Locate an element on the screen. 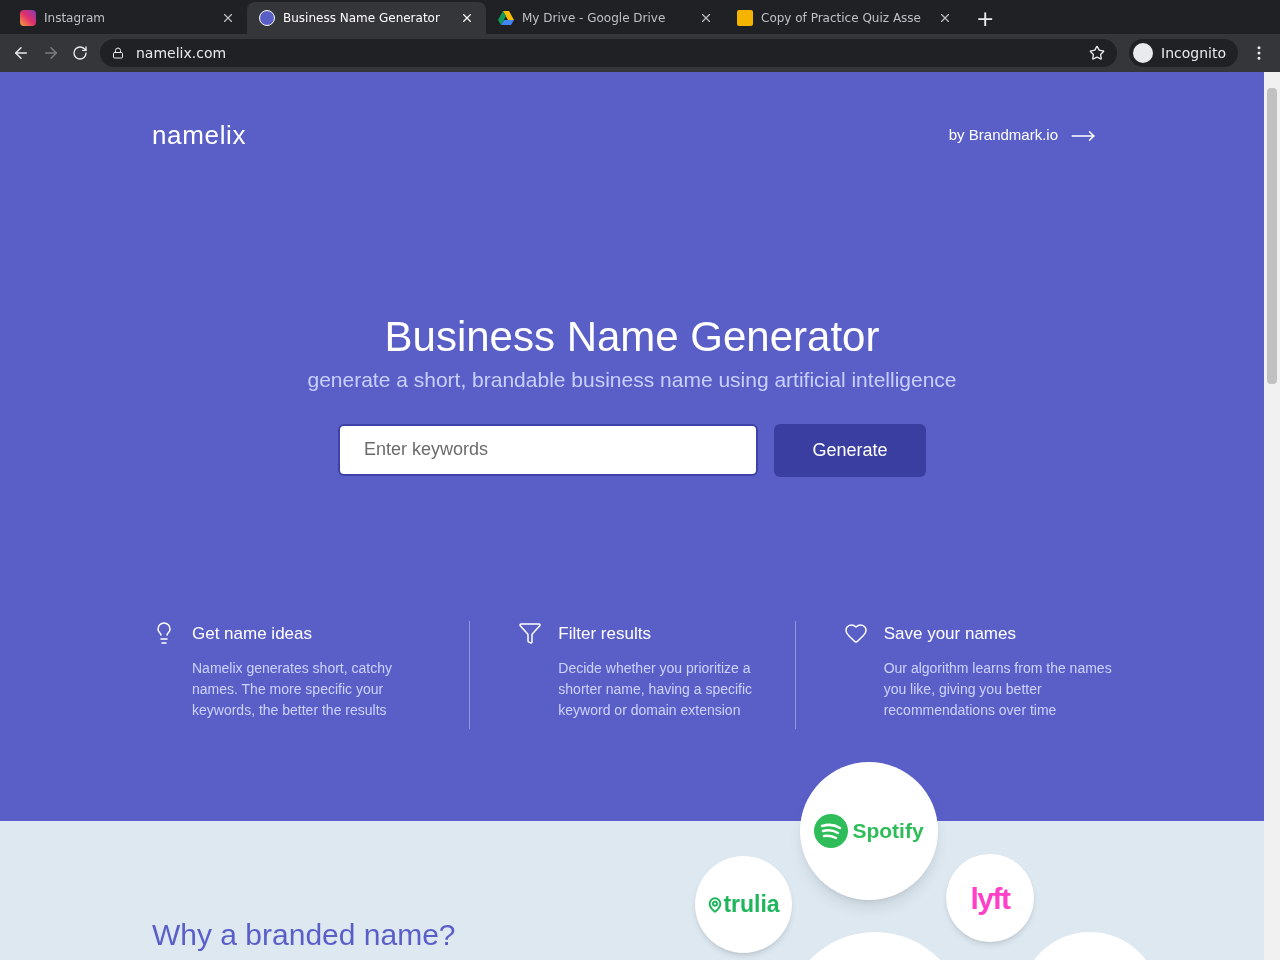 This screenshot has width=1280, height=960. feature-description: Decide whether you prioritize a shorter name, having a specific keyword or domain extension is located at coordinates (656, 689).